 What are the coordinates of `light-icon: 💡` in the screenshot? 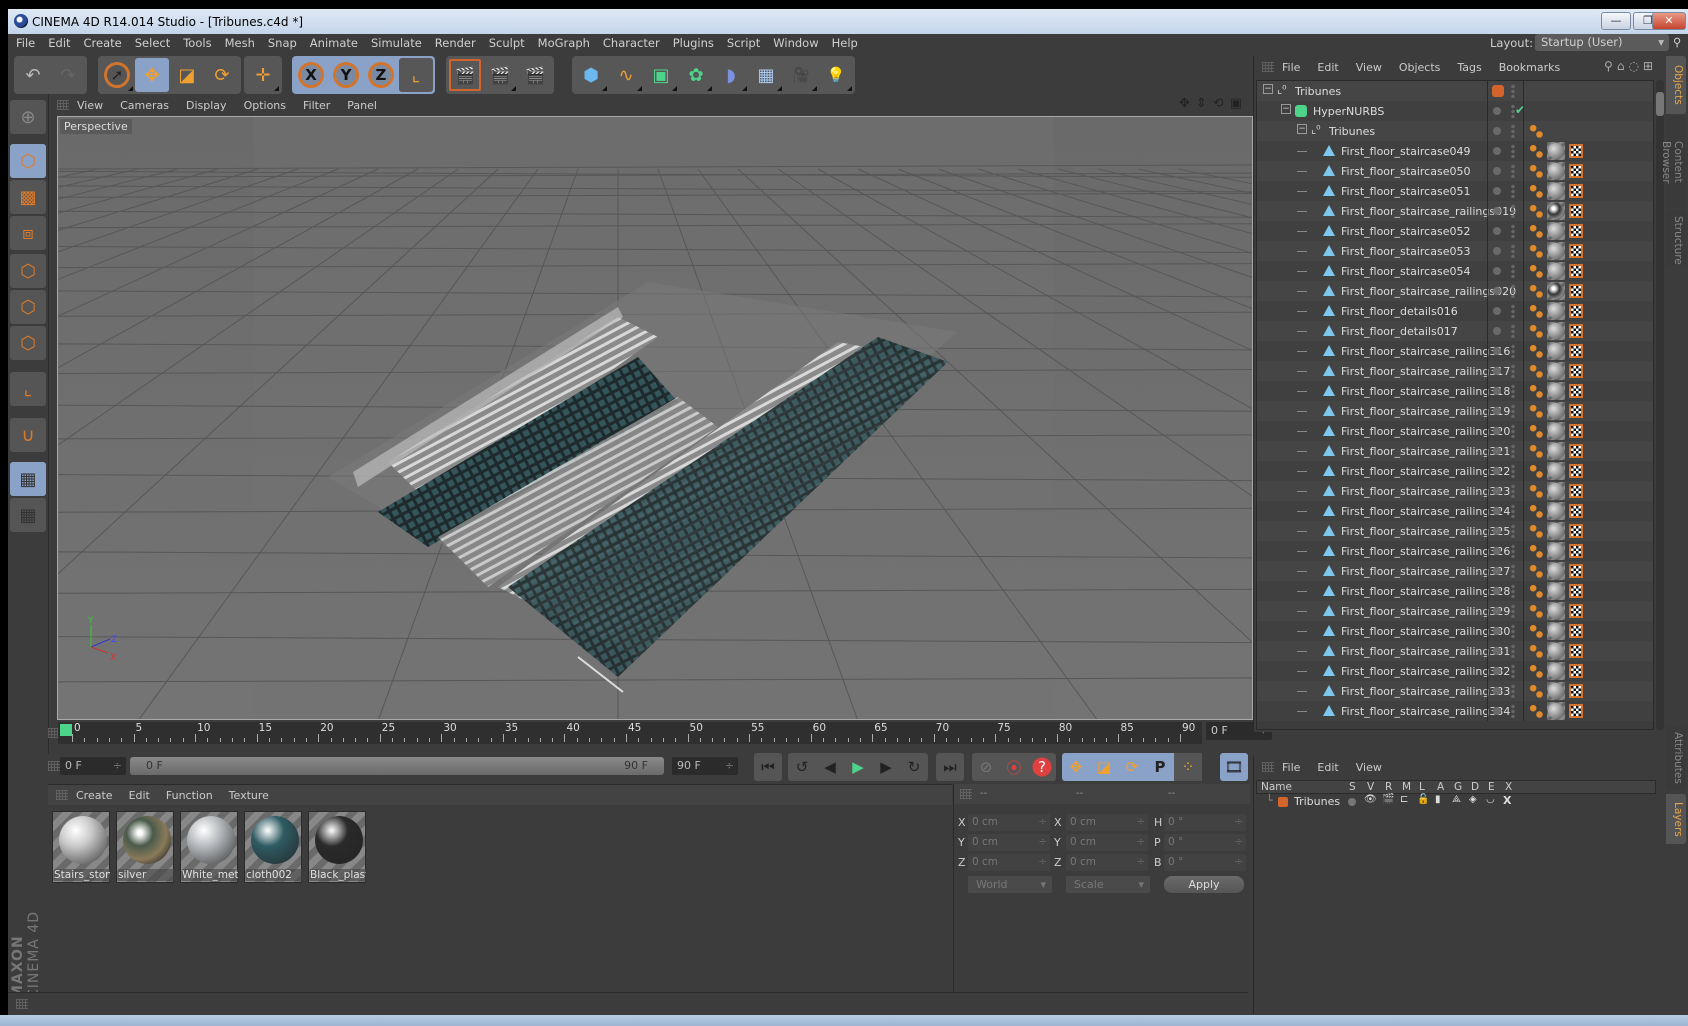 It's located at (836, 75).